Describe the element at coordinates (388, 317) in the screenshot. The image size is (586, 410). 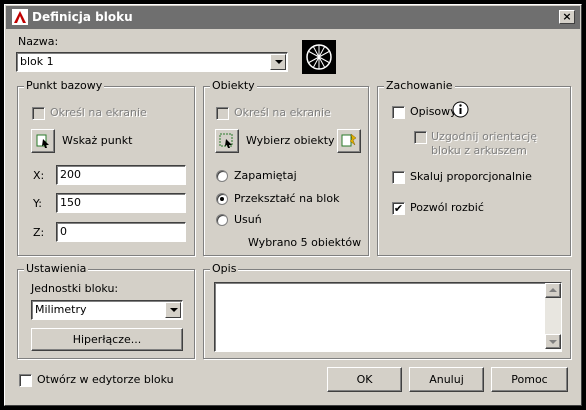
I see `description-textarea` at that location.